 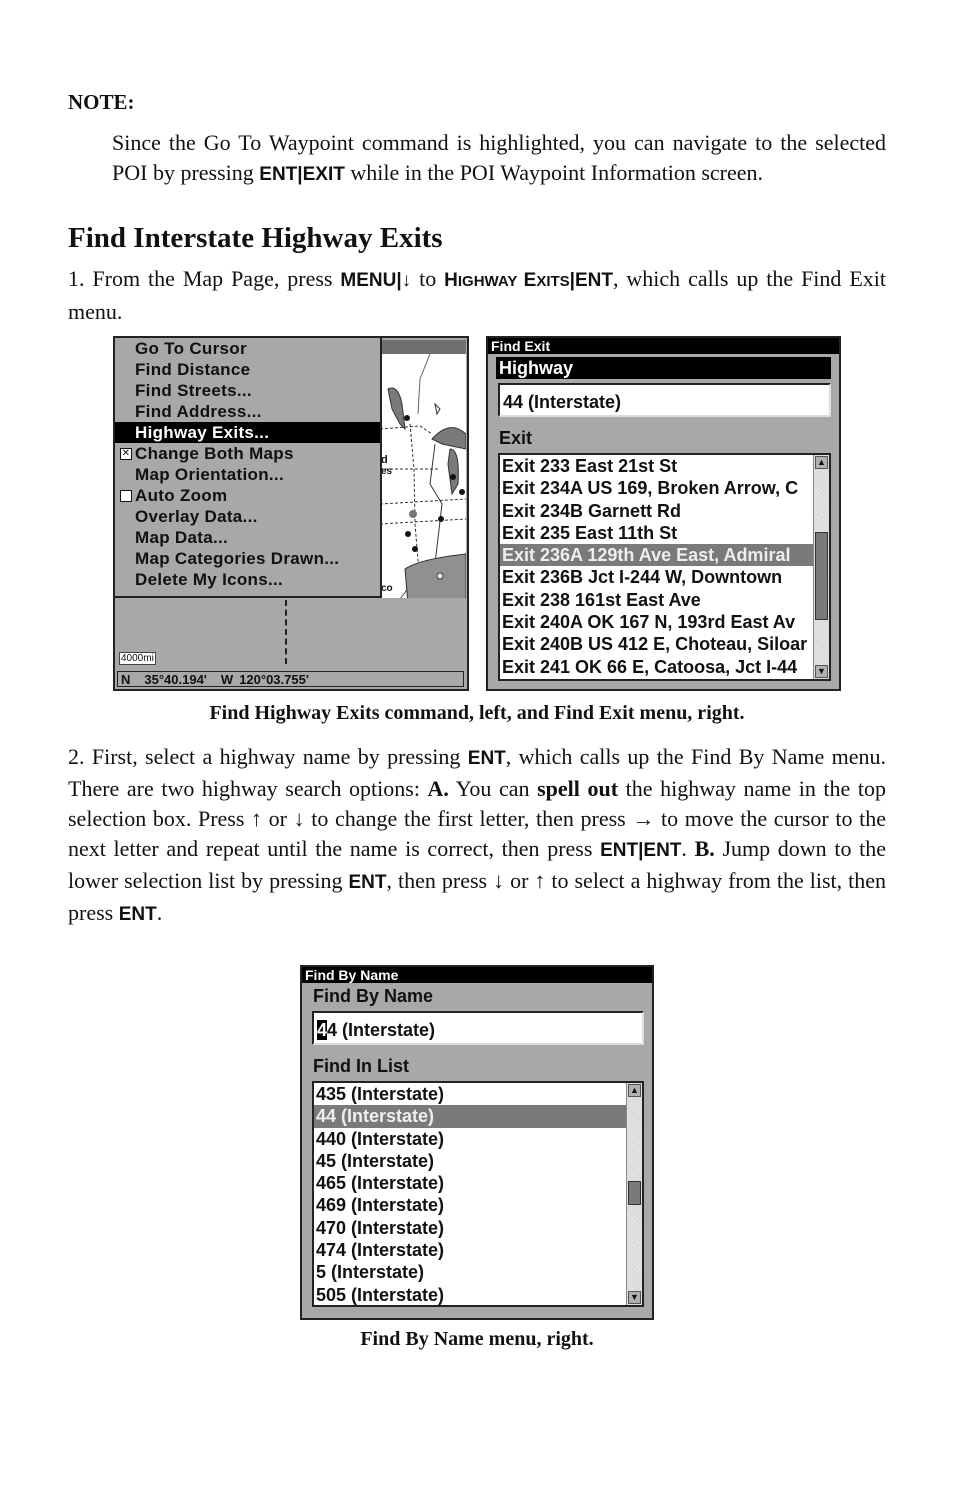 I want to click on find-by-name-label: Find By Name, so click(x=373, y=996).